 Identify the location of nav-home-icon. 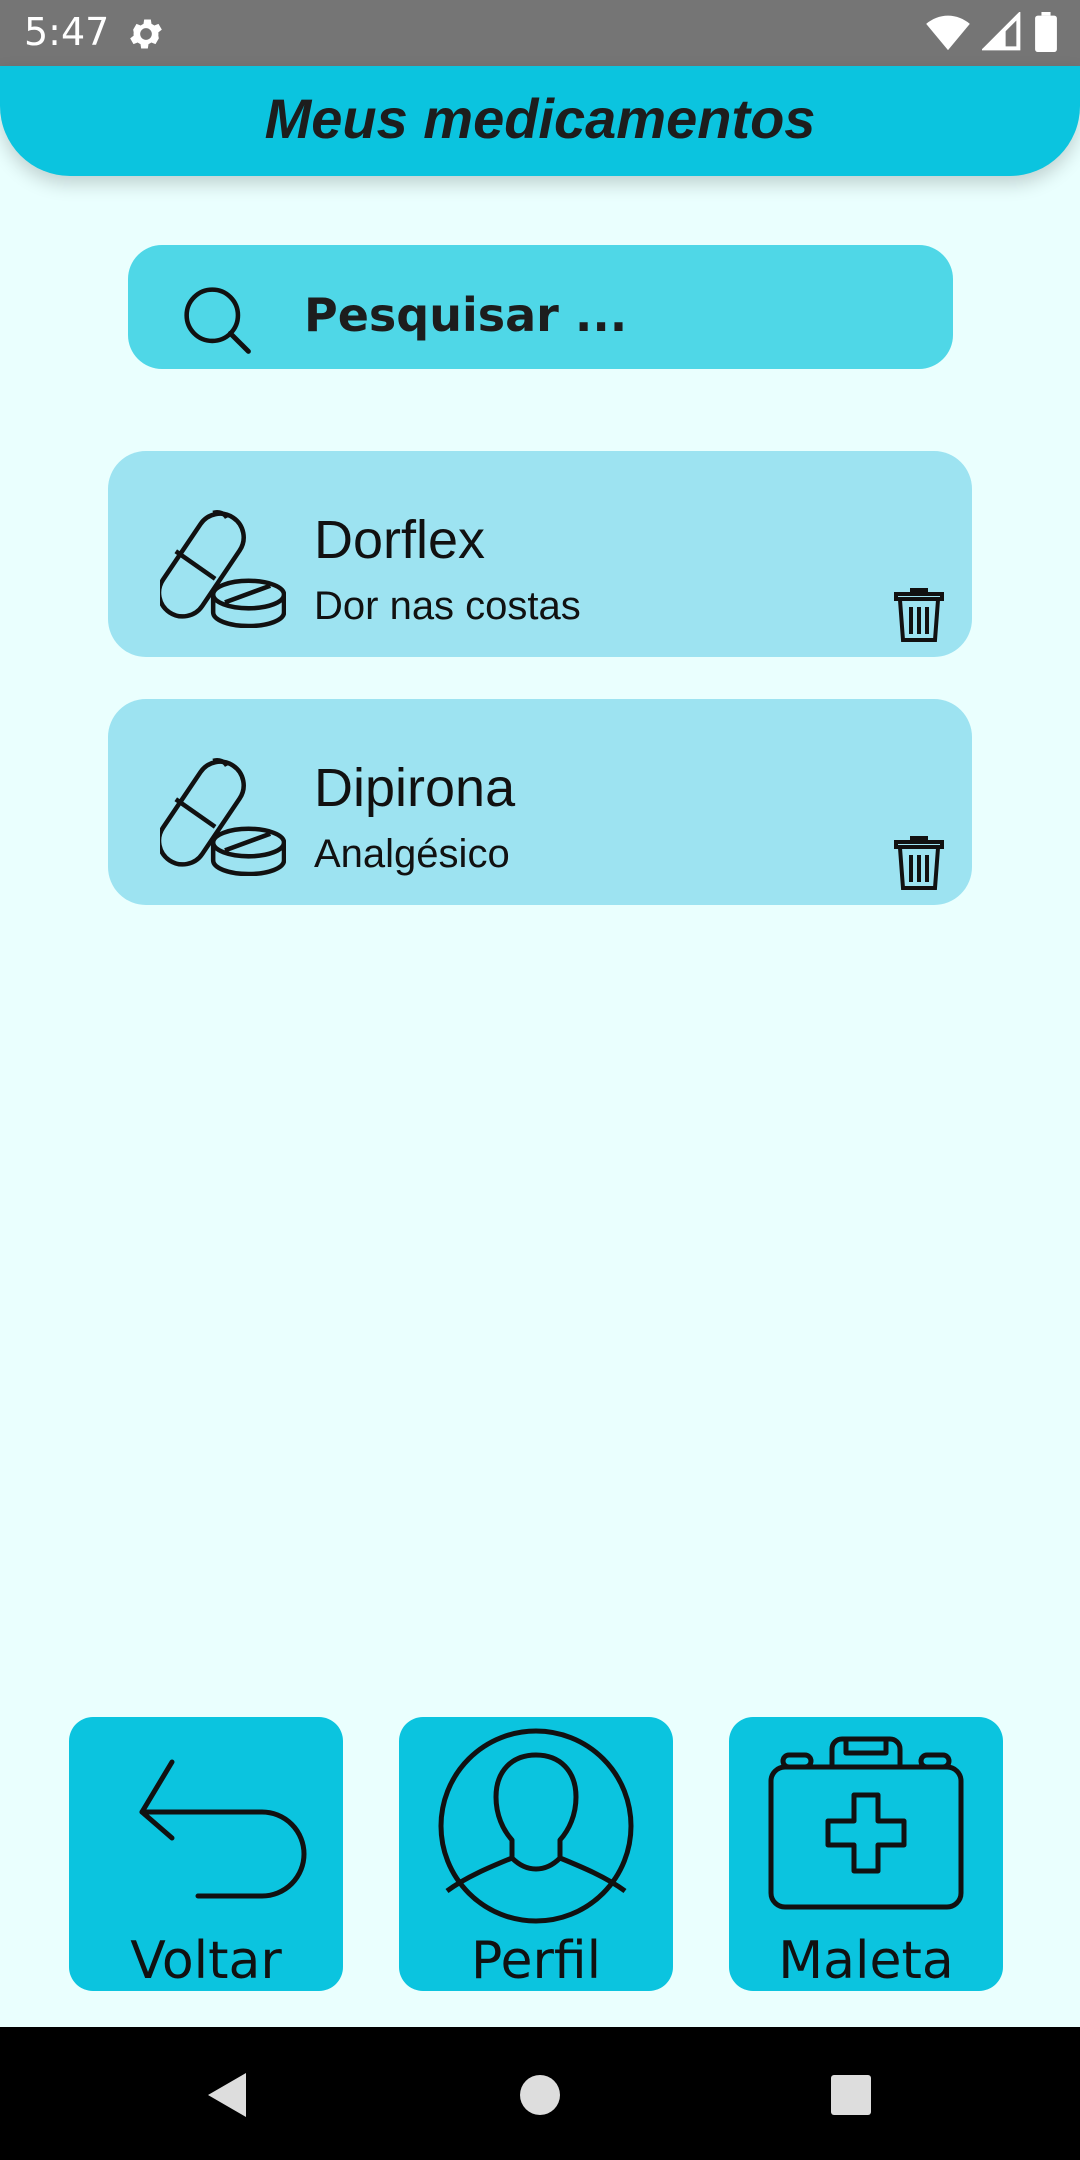
(540, 2095).